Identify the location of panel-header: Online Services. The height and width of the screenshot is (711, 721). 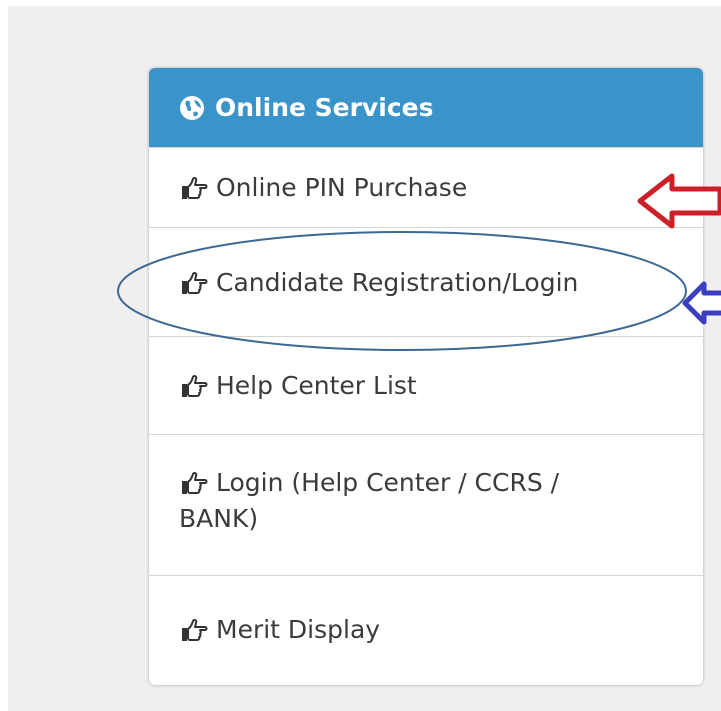
(426, 107).